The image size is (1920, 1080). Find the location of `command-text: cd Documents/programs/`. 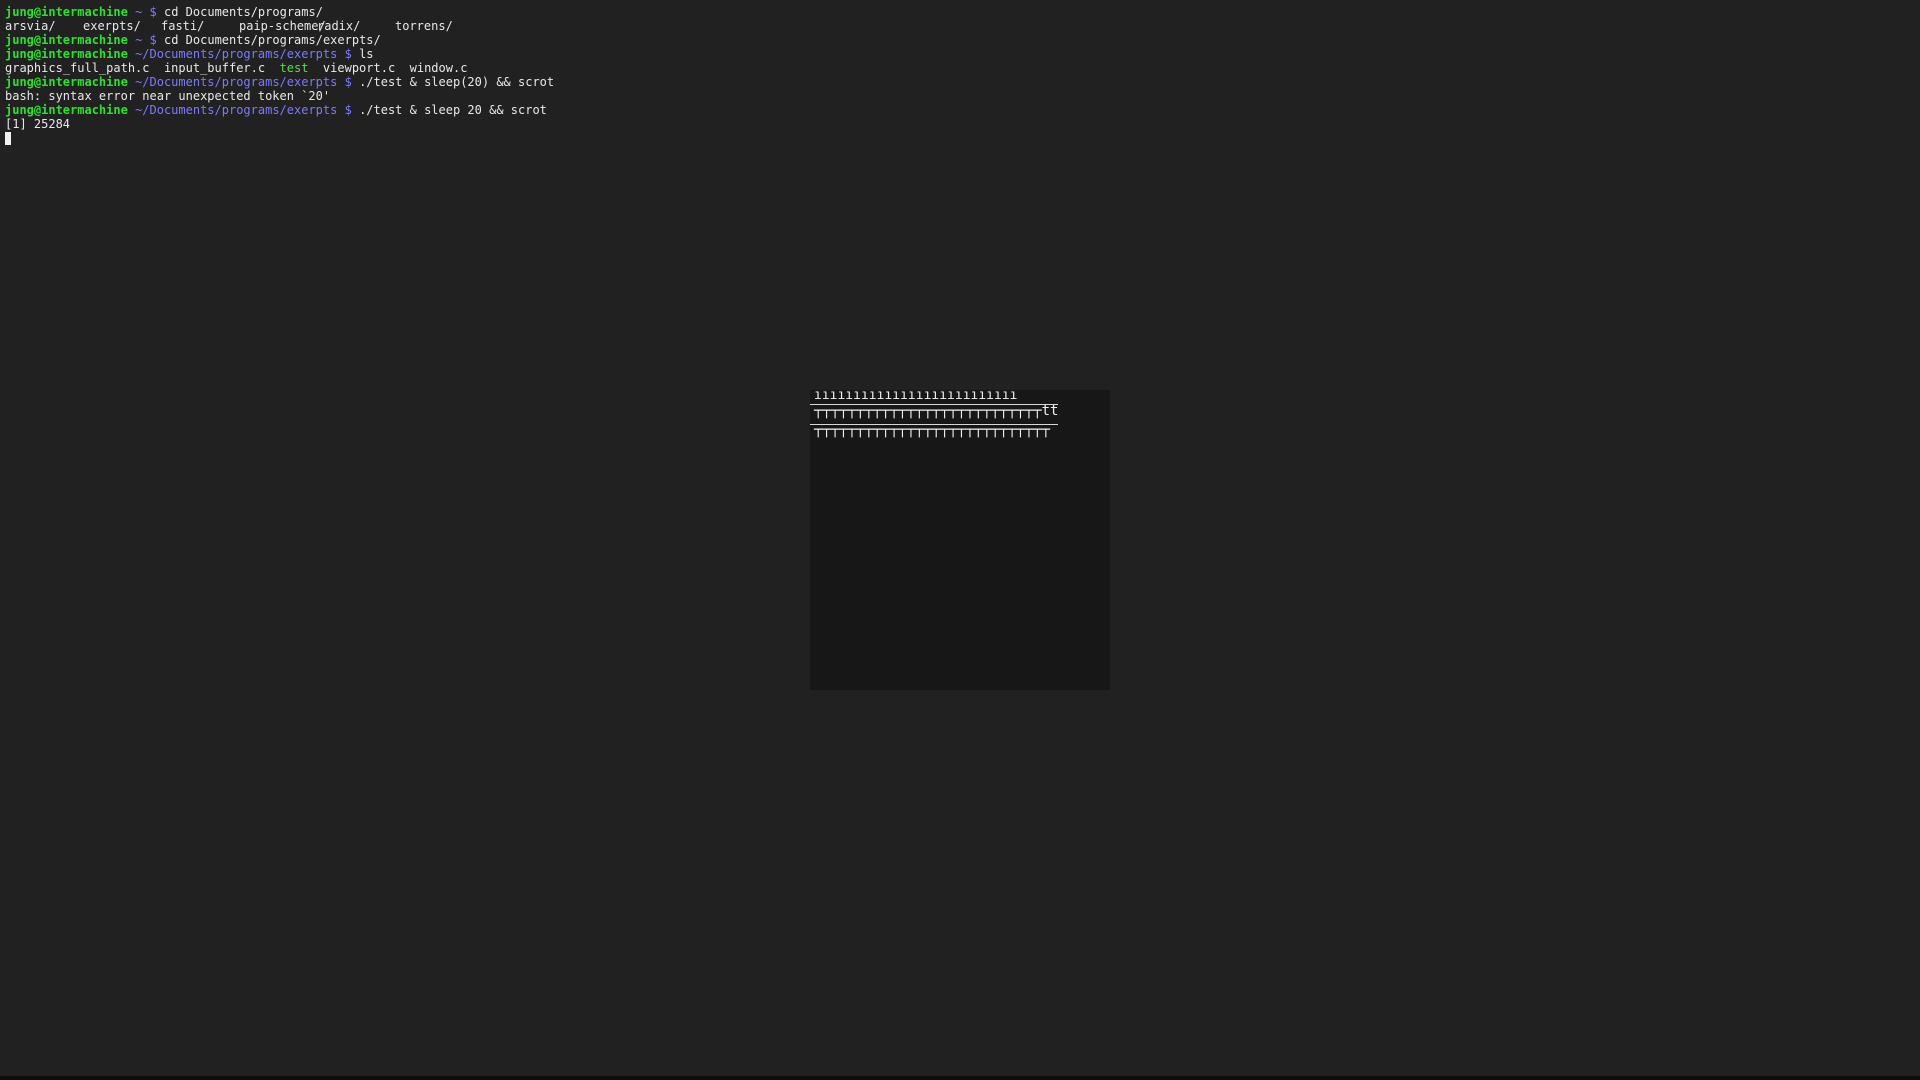

command-text: cd Documents/programs/ is located at coordinates (243, 12).